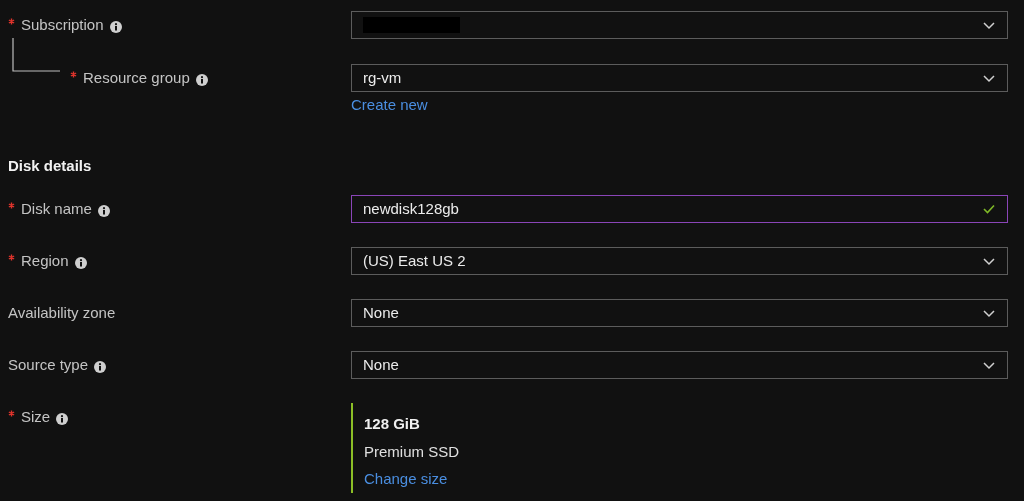 This screenshot has height=501, width=1024. Describe the element at coordinates (45, 260) in the screenshot. I see `field-label: Region` at that location.